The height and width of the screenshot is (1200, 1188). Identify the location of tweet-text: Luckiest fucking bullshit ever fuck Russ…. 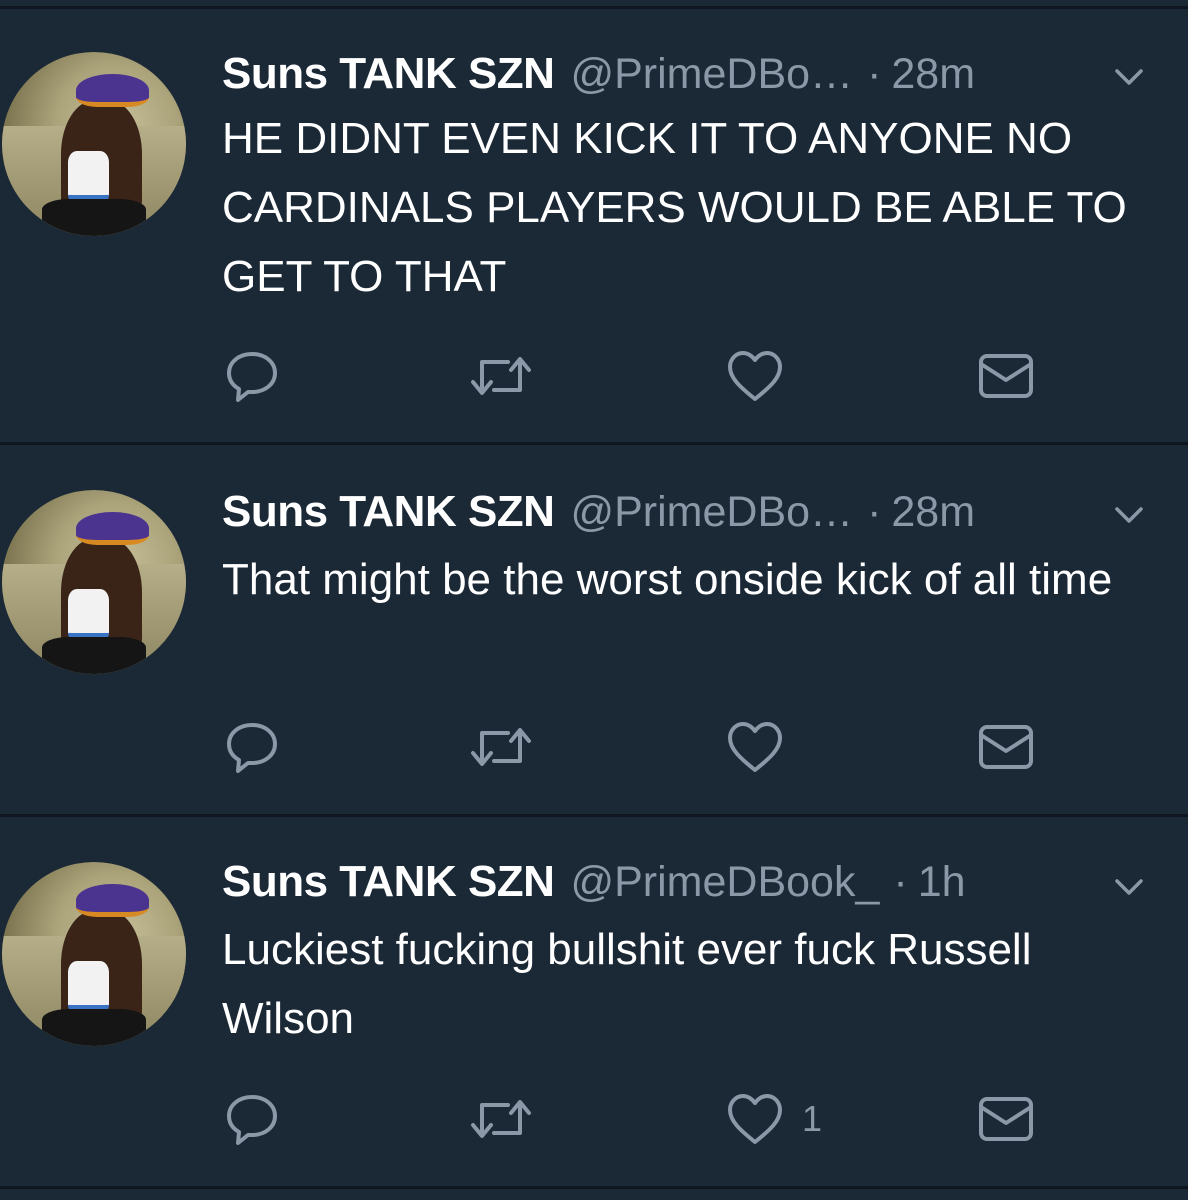
(627, 984).